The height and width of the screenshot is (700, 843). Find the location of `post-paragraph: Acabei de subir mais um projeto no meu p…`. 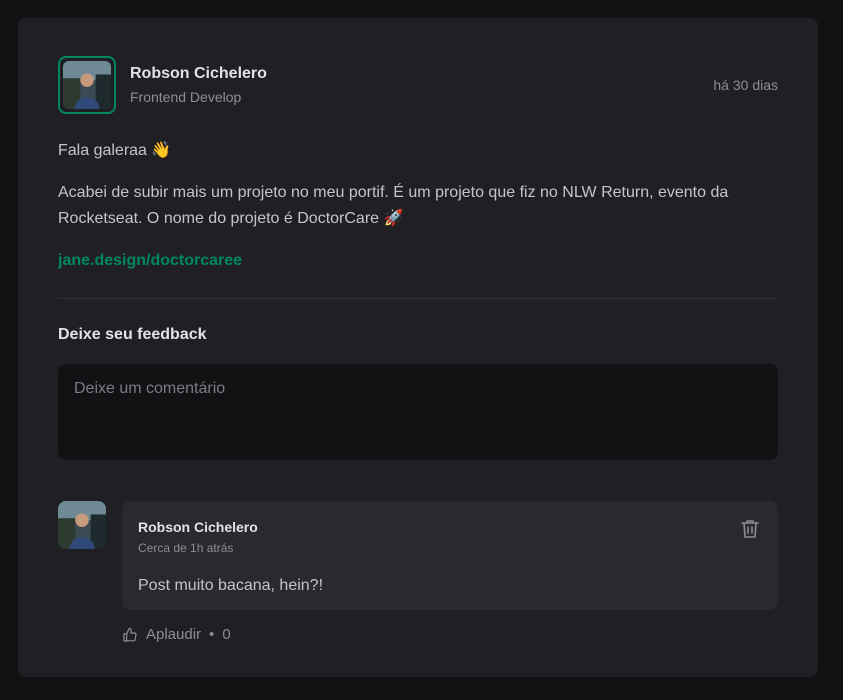

post-paragraph: Acabei de subir mais um projeto no meu p… is located at coordinates (393, 205).